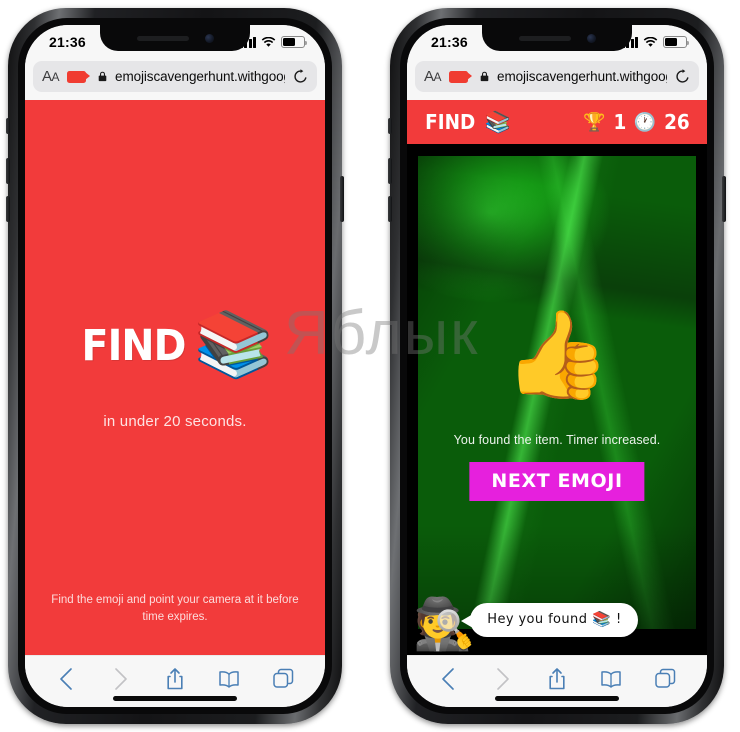 The width and height of the screenshot is (740, 732). What do you see at coordinates (557, 440) in the screenshot?
I see `found-message: You found the item. Timer increased.` at bounding box center [557, 440].